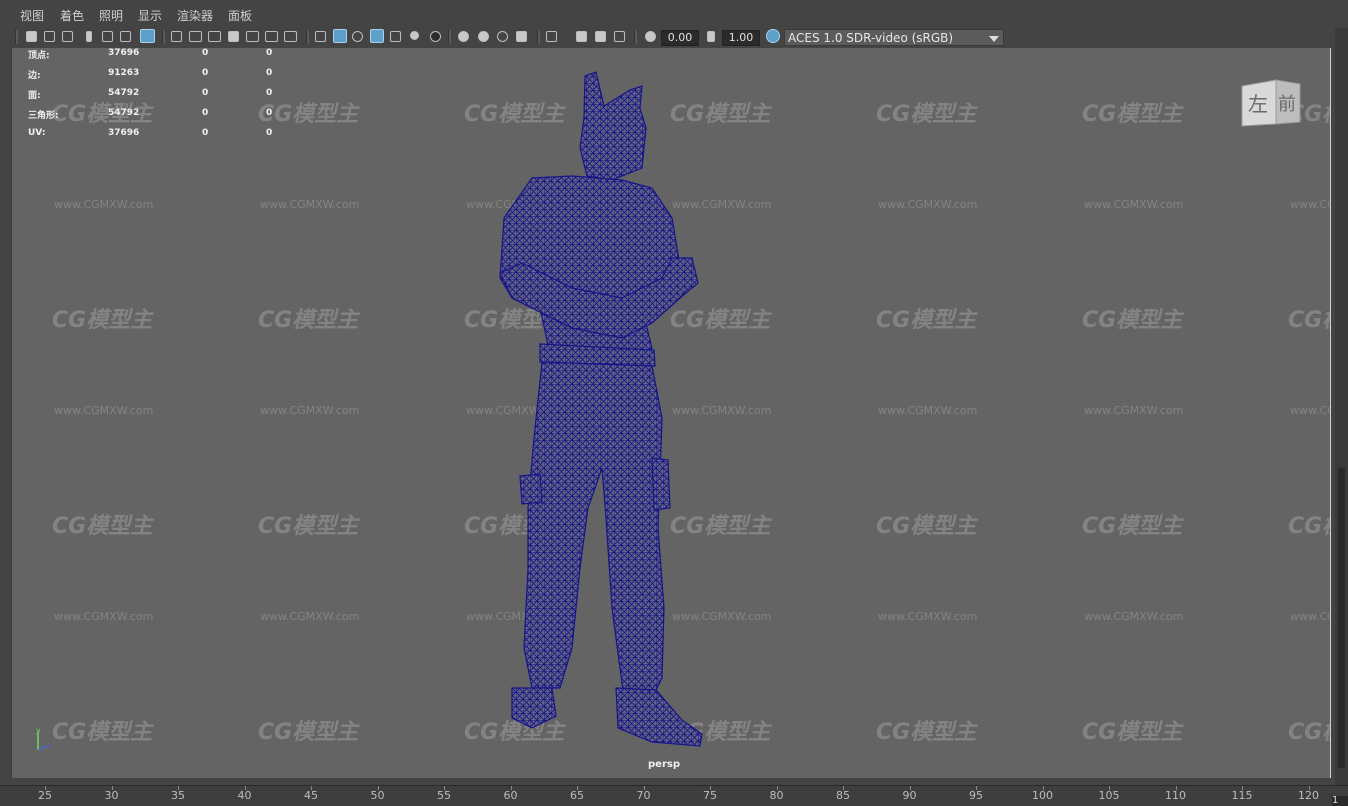  What do you see at coordinates (600, 36) in the screenshot?
I see `xray-active-icon` at bounding box center [600, 36].